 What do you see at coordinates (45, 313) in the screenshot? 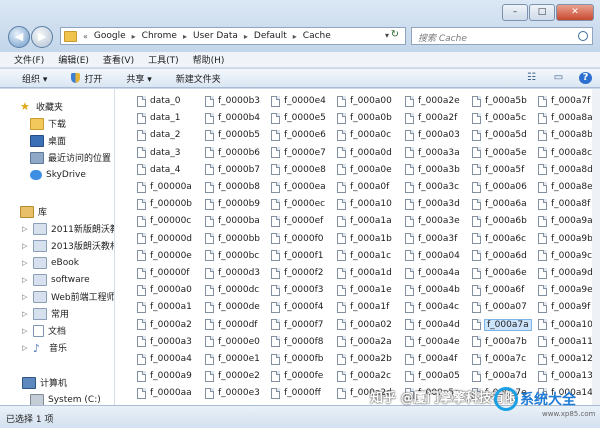
I see `nav-lib-item: ▷ 常用` at bounding box center [45, 313].